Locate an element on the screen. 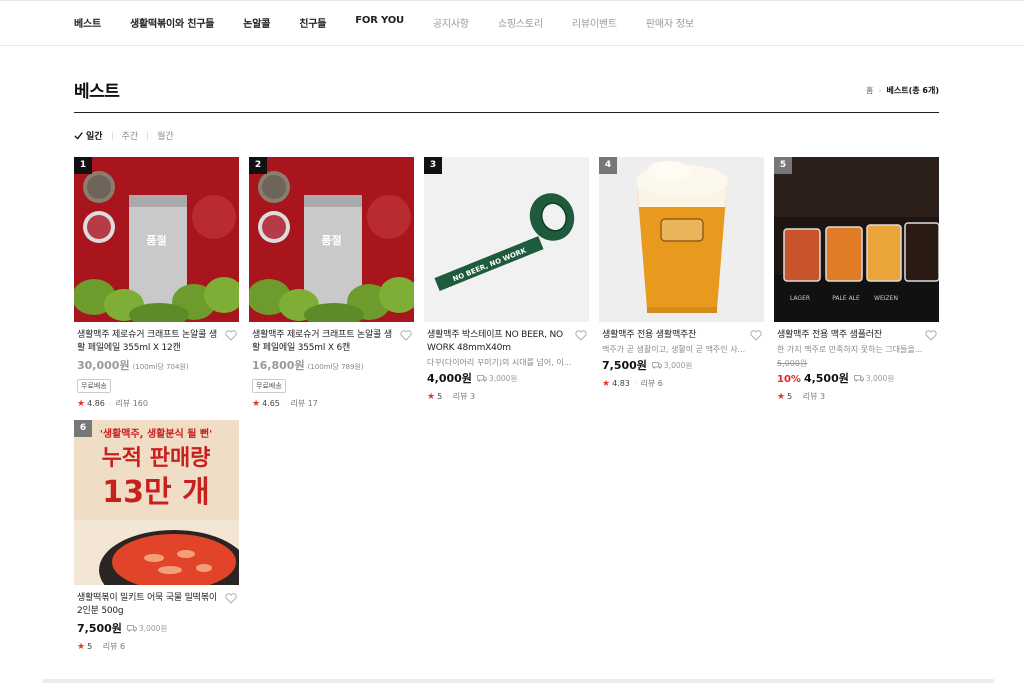 Image resolution: width=1024 pixels, height=683 pixels. product-name: 생활맥주 전용 생활맥주잔 is located at coordinates (681, 335).